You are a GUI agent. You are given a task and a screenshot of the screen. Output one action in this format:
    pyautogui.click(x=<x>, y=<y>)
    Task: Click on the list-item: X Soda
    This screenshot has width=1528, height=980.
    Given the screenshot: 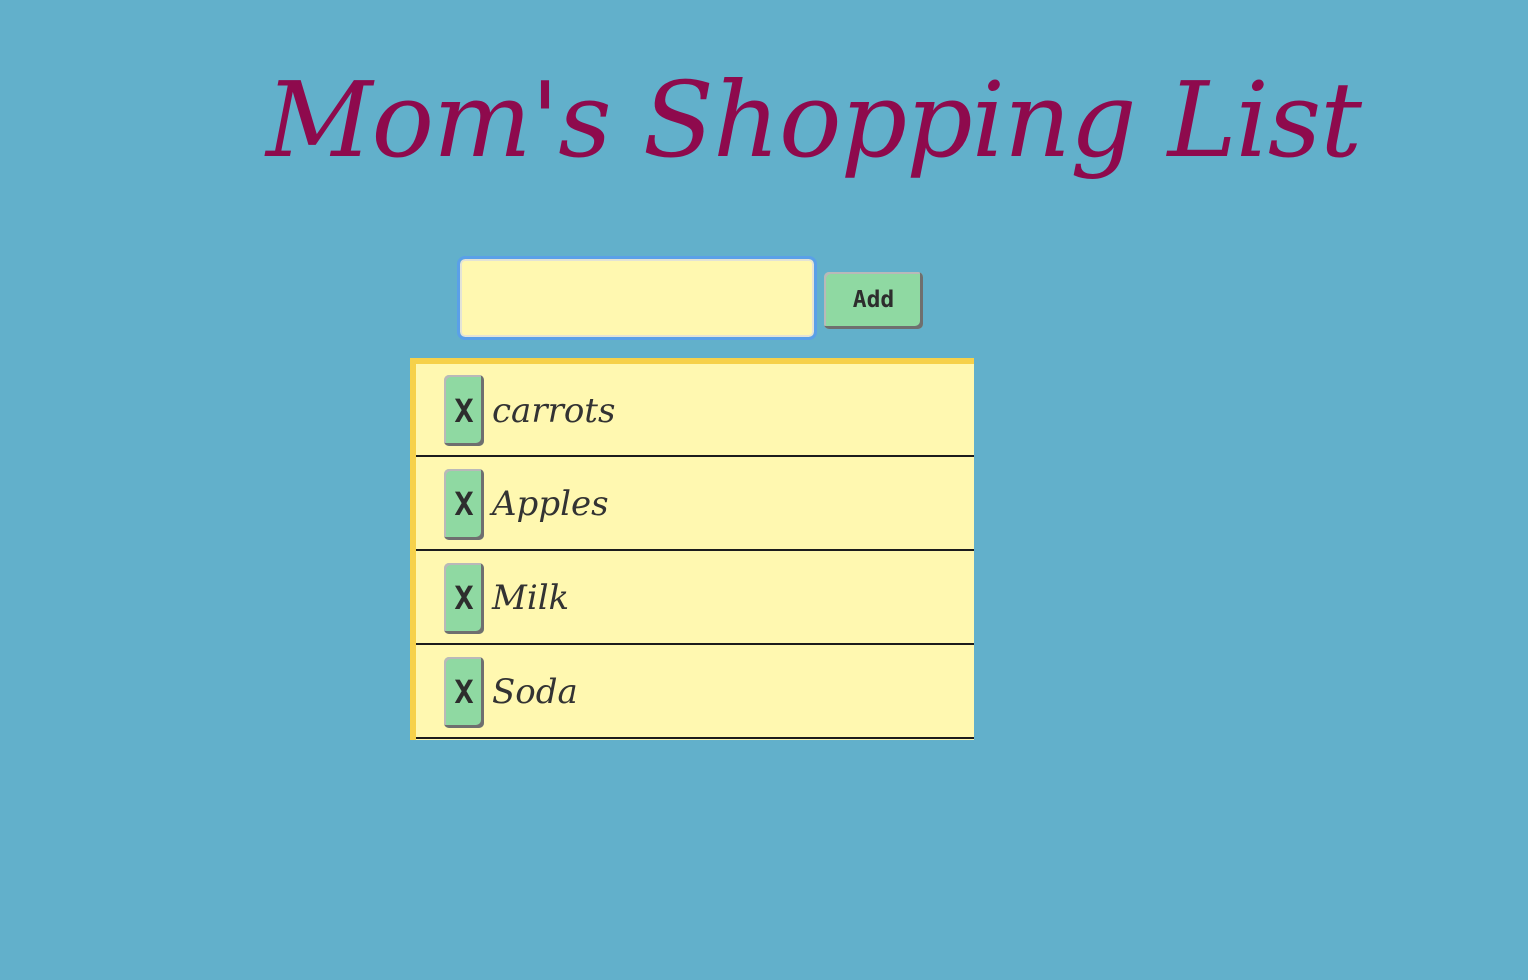 What is the action you would take?
    pyautogui.click(x=695, y=692)
    